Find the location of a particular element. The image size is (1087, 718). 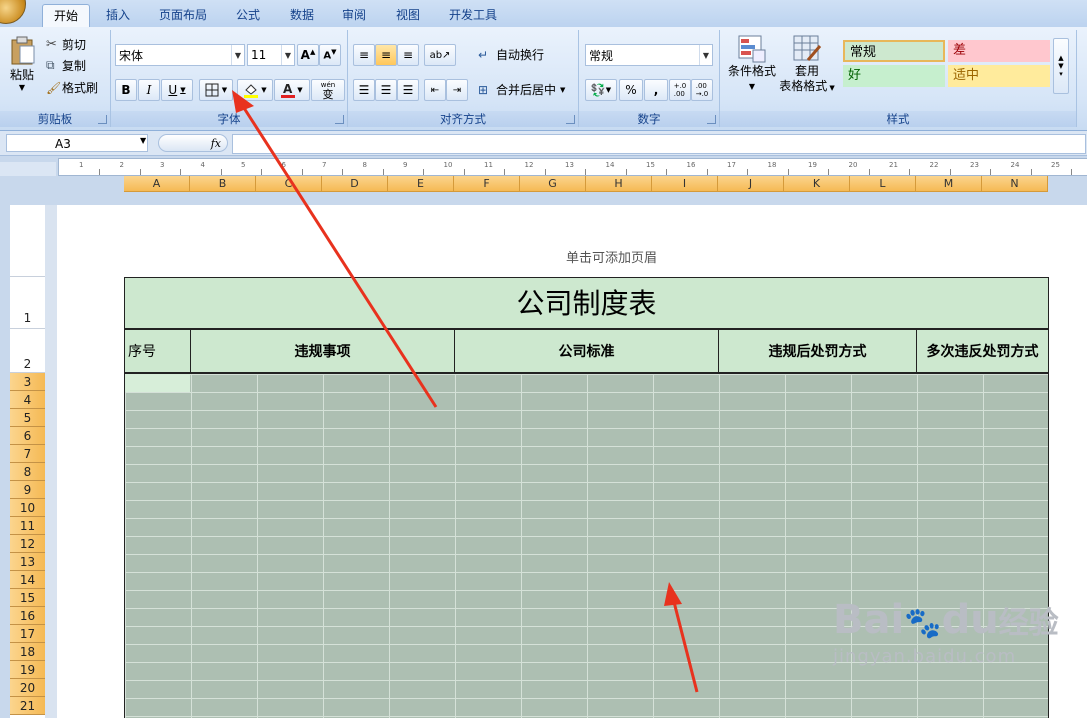

insert-function-button: fx is located at coordinates (193, 143).